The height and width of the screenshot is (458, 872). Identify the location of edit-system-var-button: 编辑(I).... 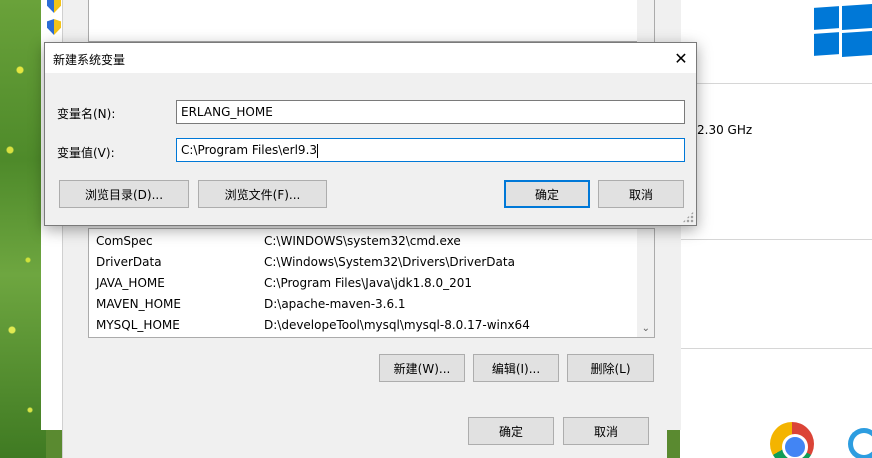
(516, 368).